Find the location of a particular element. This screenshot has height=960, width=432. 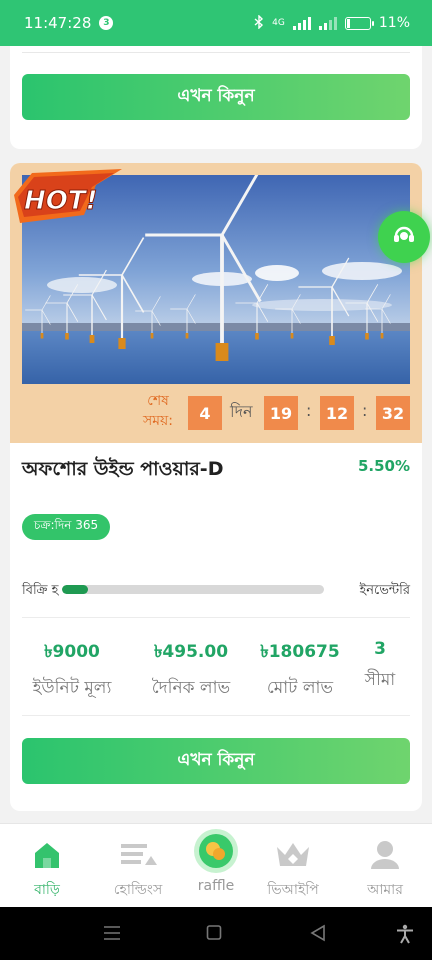

back-icon is located at coordinates (318, 935).